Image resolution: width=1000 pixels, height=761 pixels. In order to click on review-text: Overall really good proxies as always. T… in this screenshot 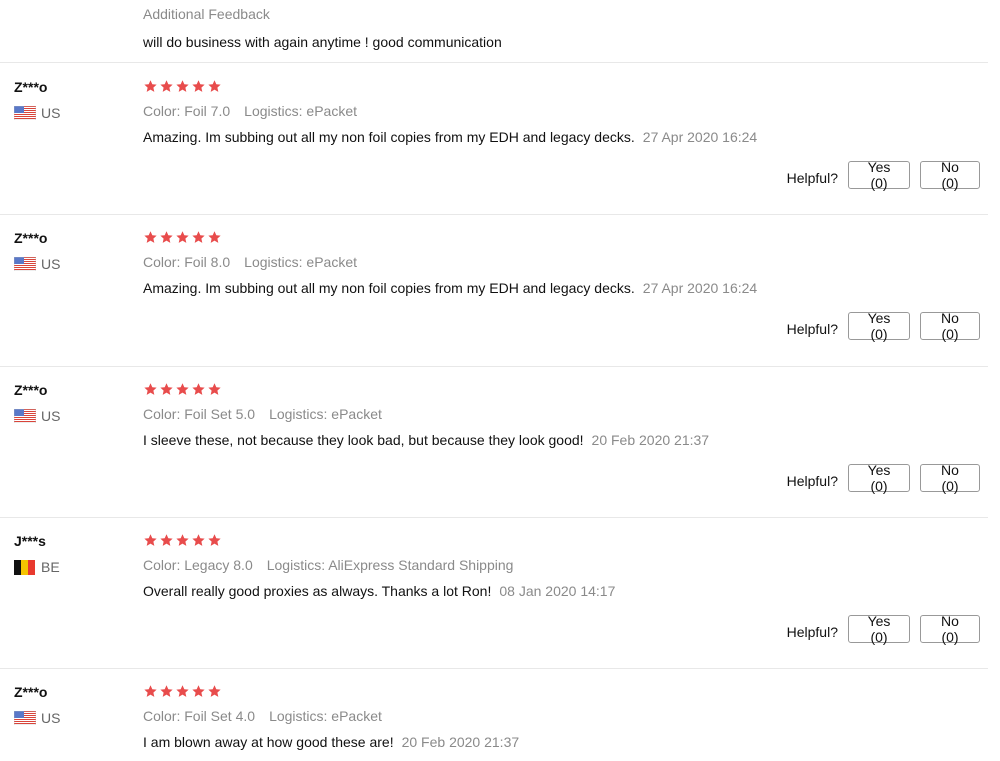, I will do `click(317, 591)`.